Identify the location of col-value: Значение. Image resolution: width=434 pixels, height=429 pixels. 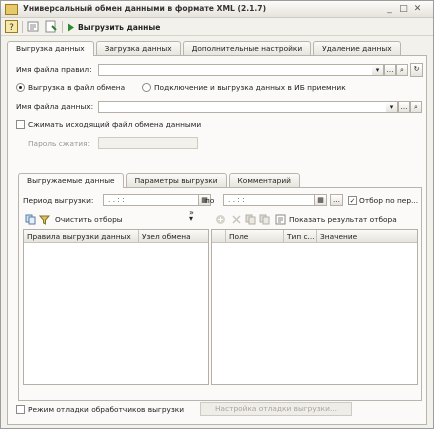
(367, 236).